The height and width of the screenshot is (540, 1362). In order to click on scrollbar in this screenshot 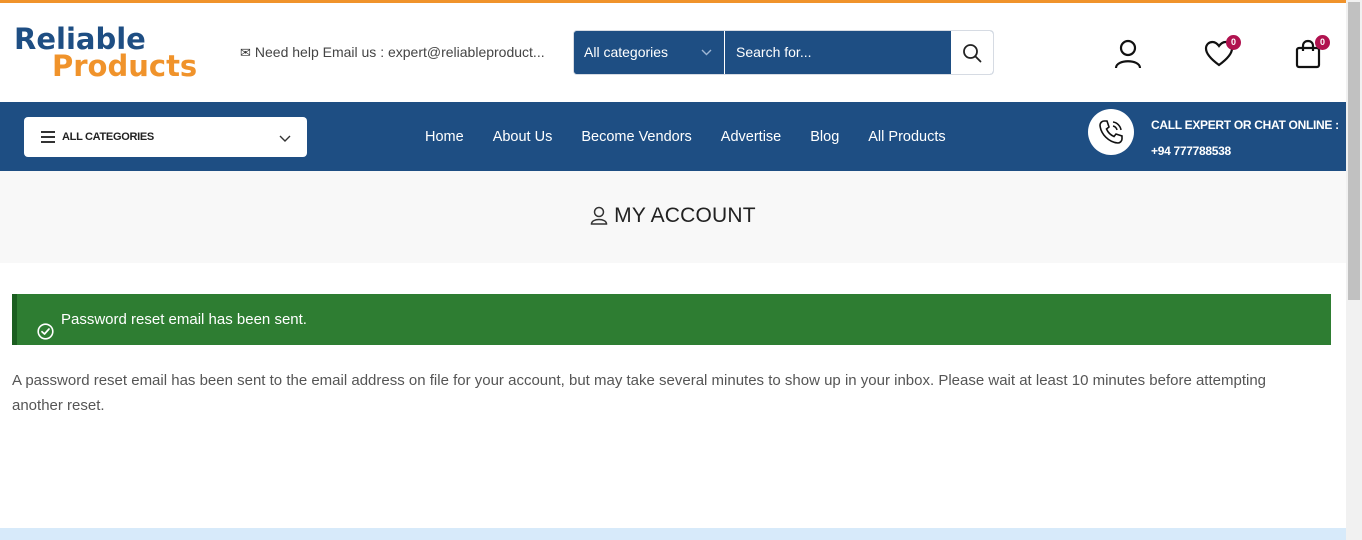, I will do `click(1354, 270)`.